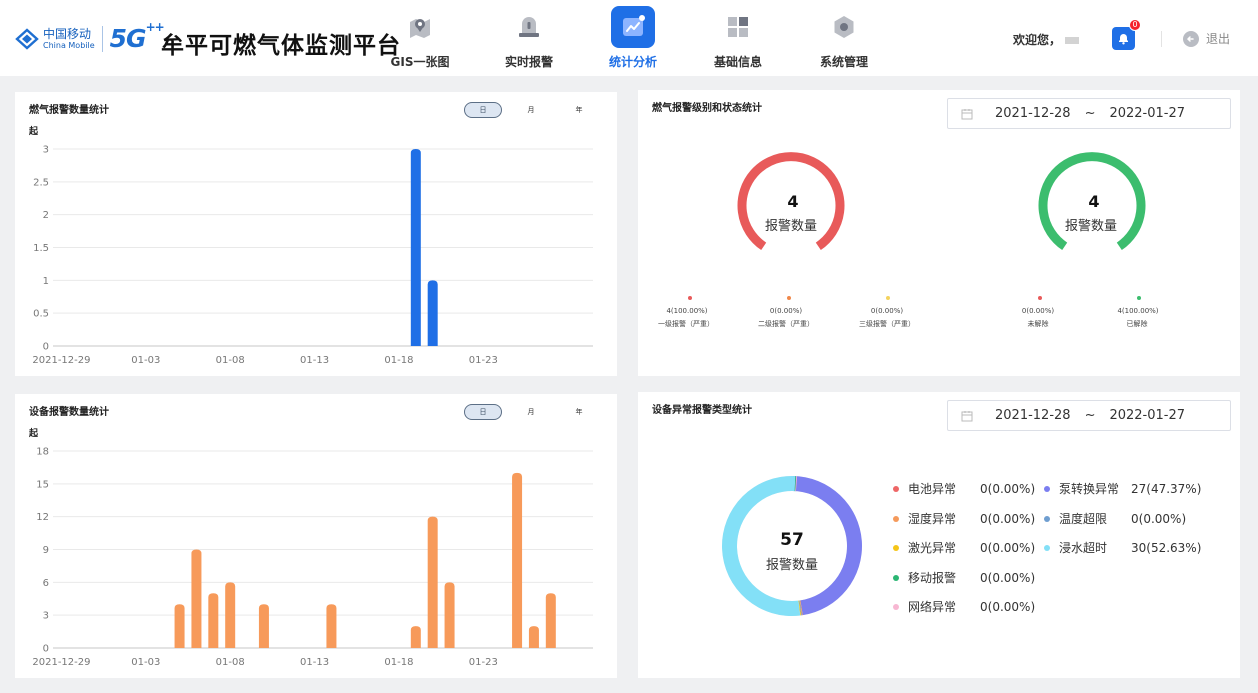 This screenshot has width=1258, height=693. What do you see at coordinates (420, 27) in the screenshot?
I see `map-pin-icon` at bounding box center [420, 27].